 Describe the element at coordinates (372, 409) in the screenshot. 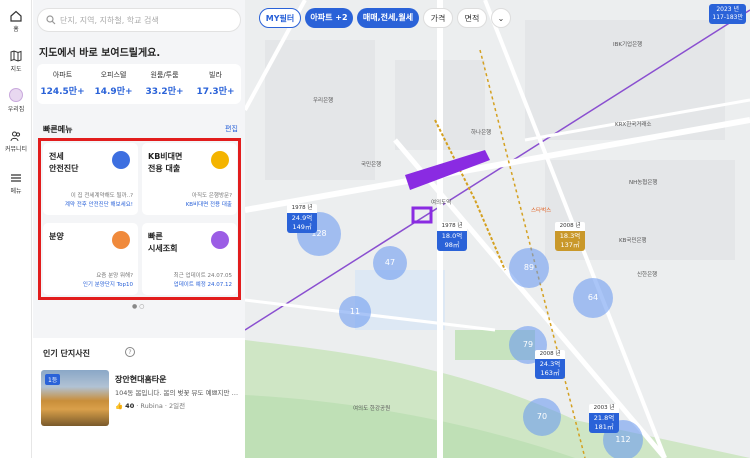

I see `map-label: 여의도 한강공원` at that location.